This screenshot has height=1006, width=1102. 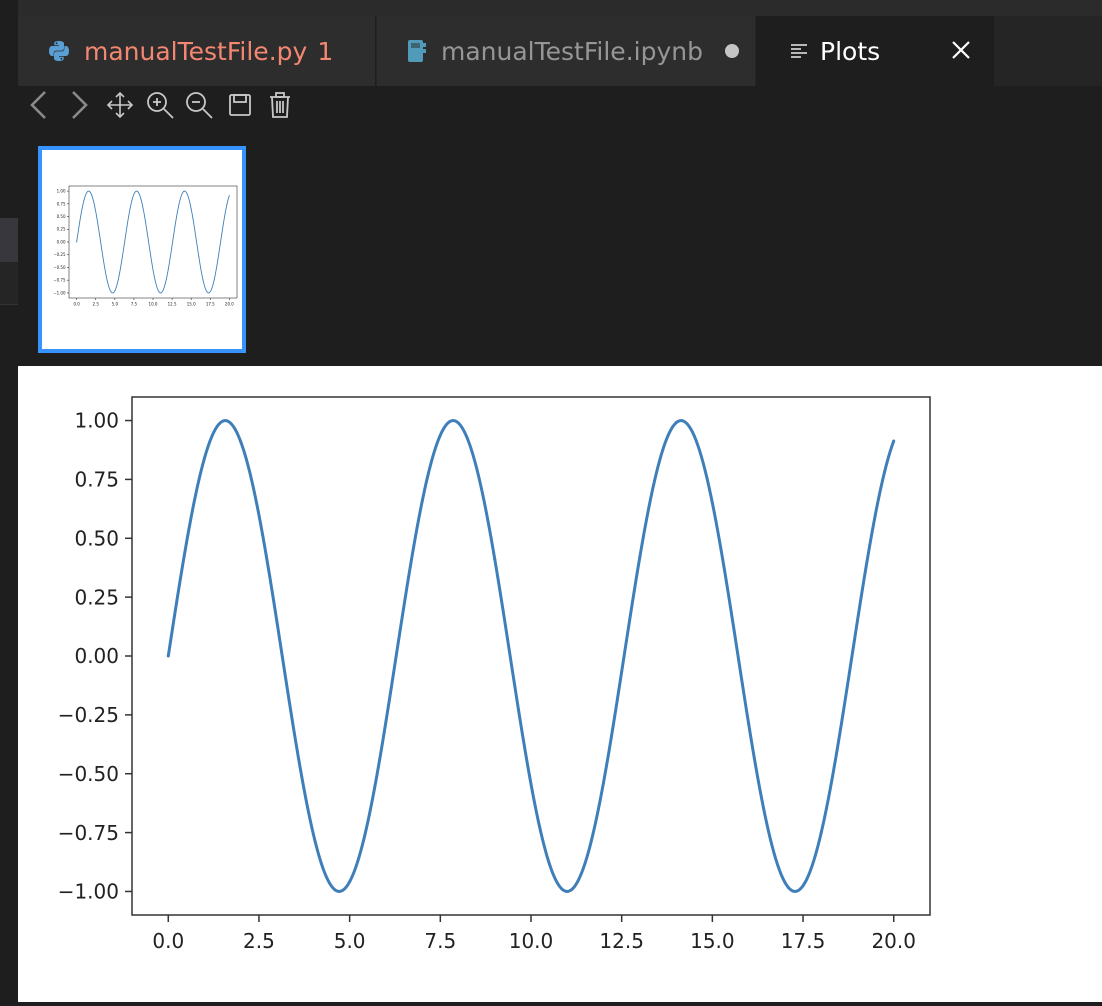 I want to click on tab-label: Plots, so click(x=850, y=51).